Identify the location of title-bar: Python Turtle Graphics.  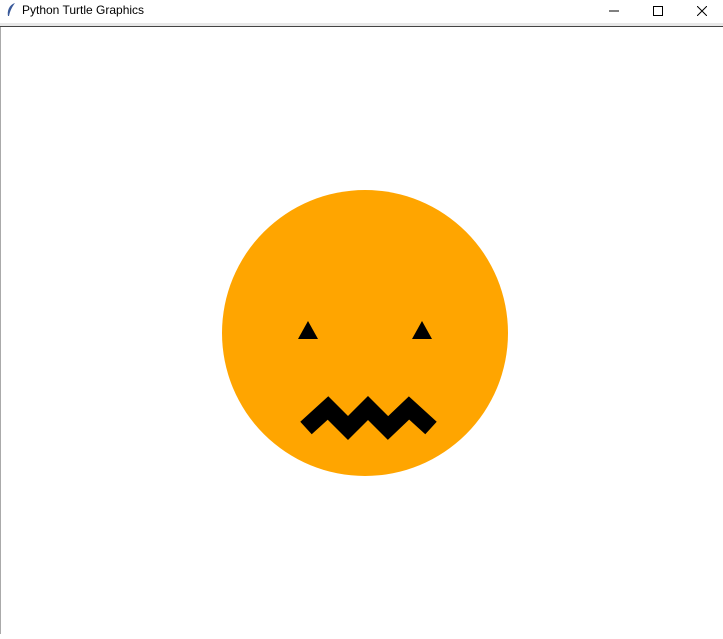
(361, 11).